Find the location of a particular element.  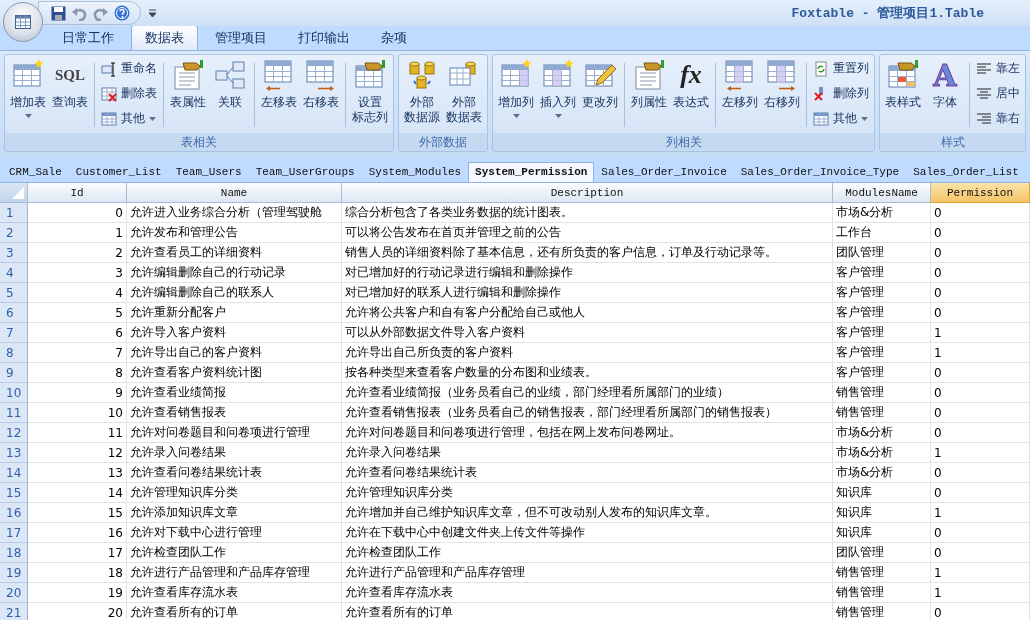

ribbon-button: 左移表 is located at coordinates (279, 84).